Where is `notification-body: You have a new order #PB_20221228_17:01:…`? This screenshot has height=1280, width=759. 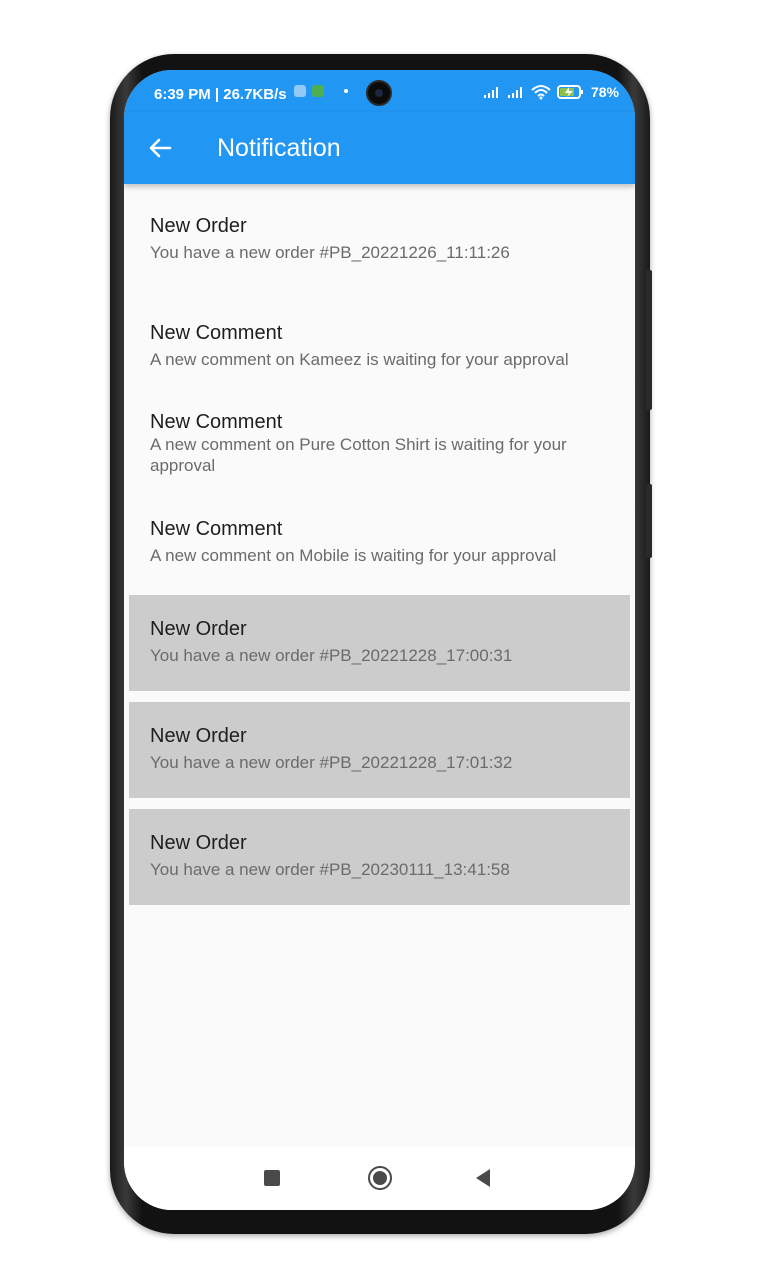 notification-body: You have a new order #PB_20221228_17:01:… is located at coordinates (331, 762).